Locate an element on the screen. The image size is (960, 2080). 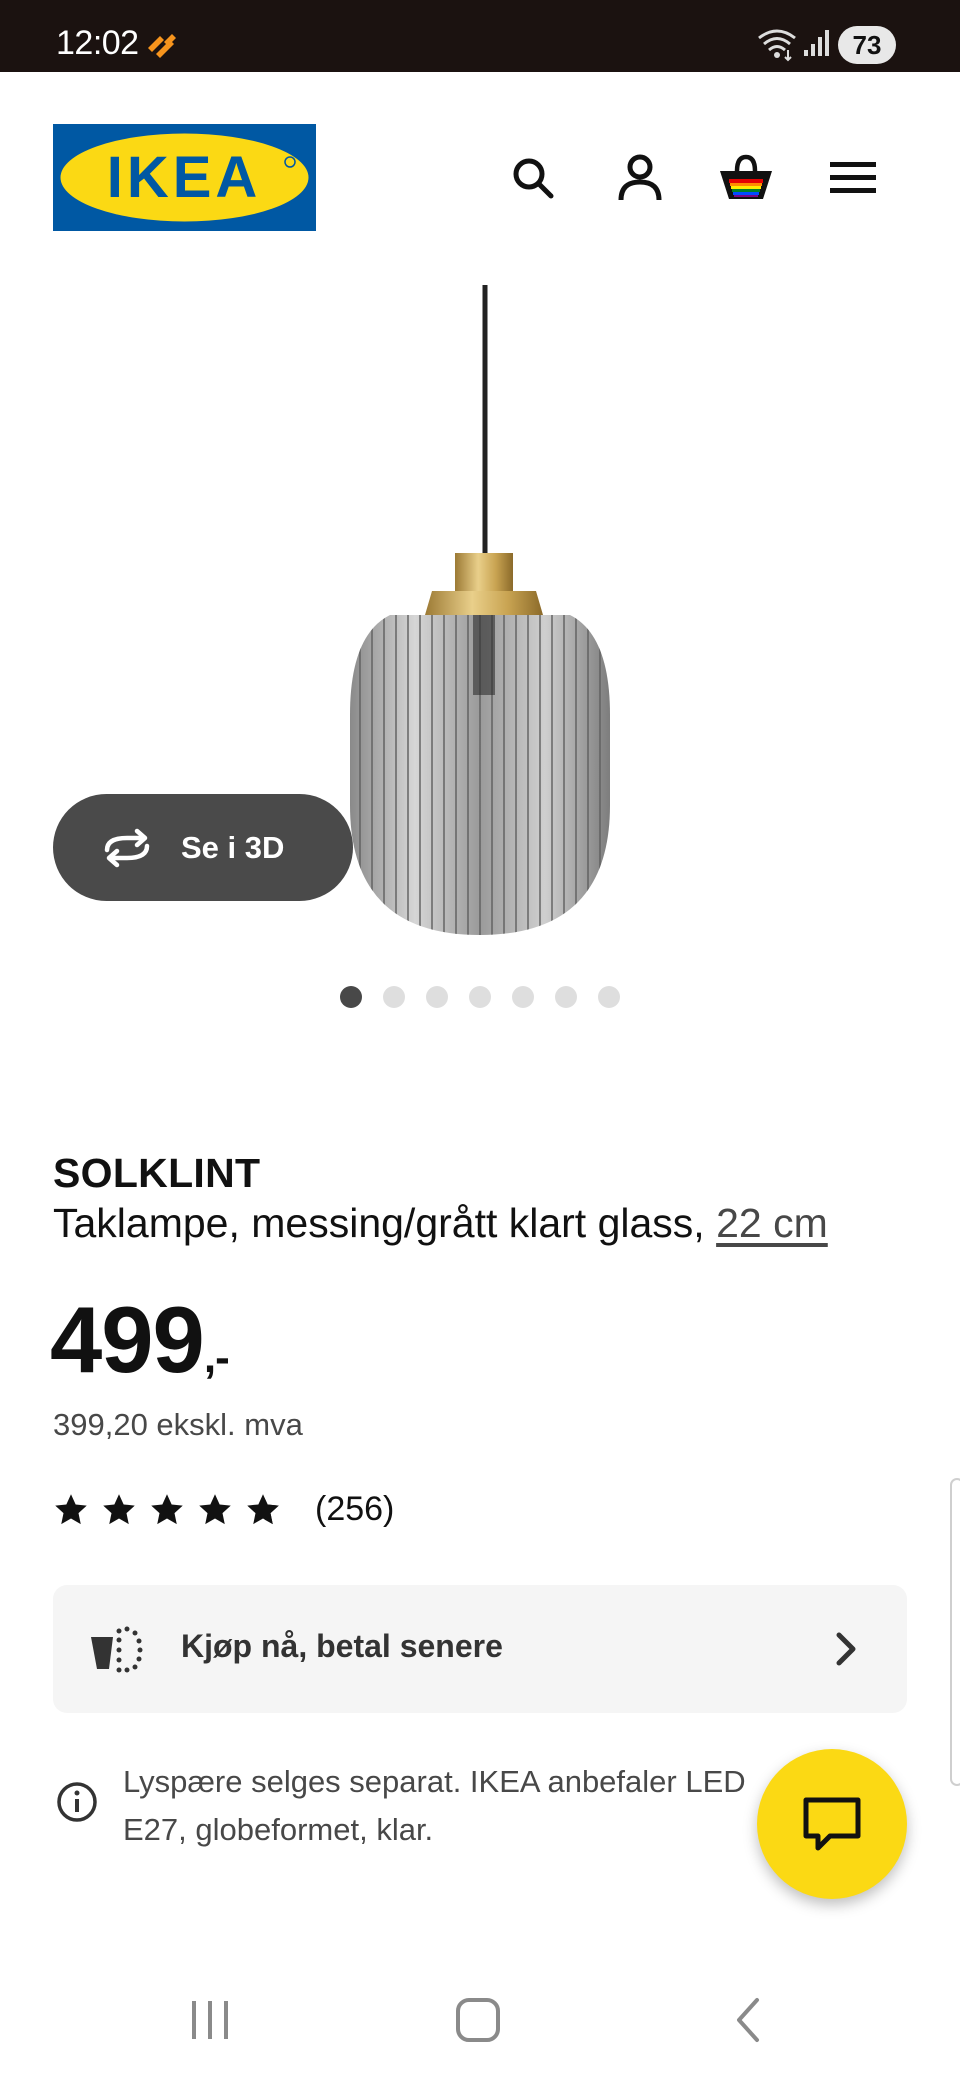
account-button is located at coordinates (640, 178).